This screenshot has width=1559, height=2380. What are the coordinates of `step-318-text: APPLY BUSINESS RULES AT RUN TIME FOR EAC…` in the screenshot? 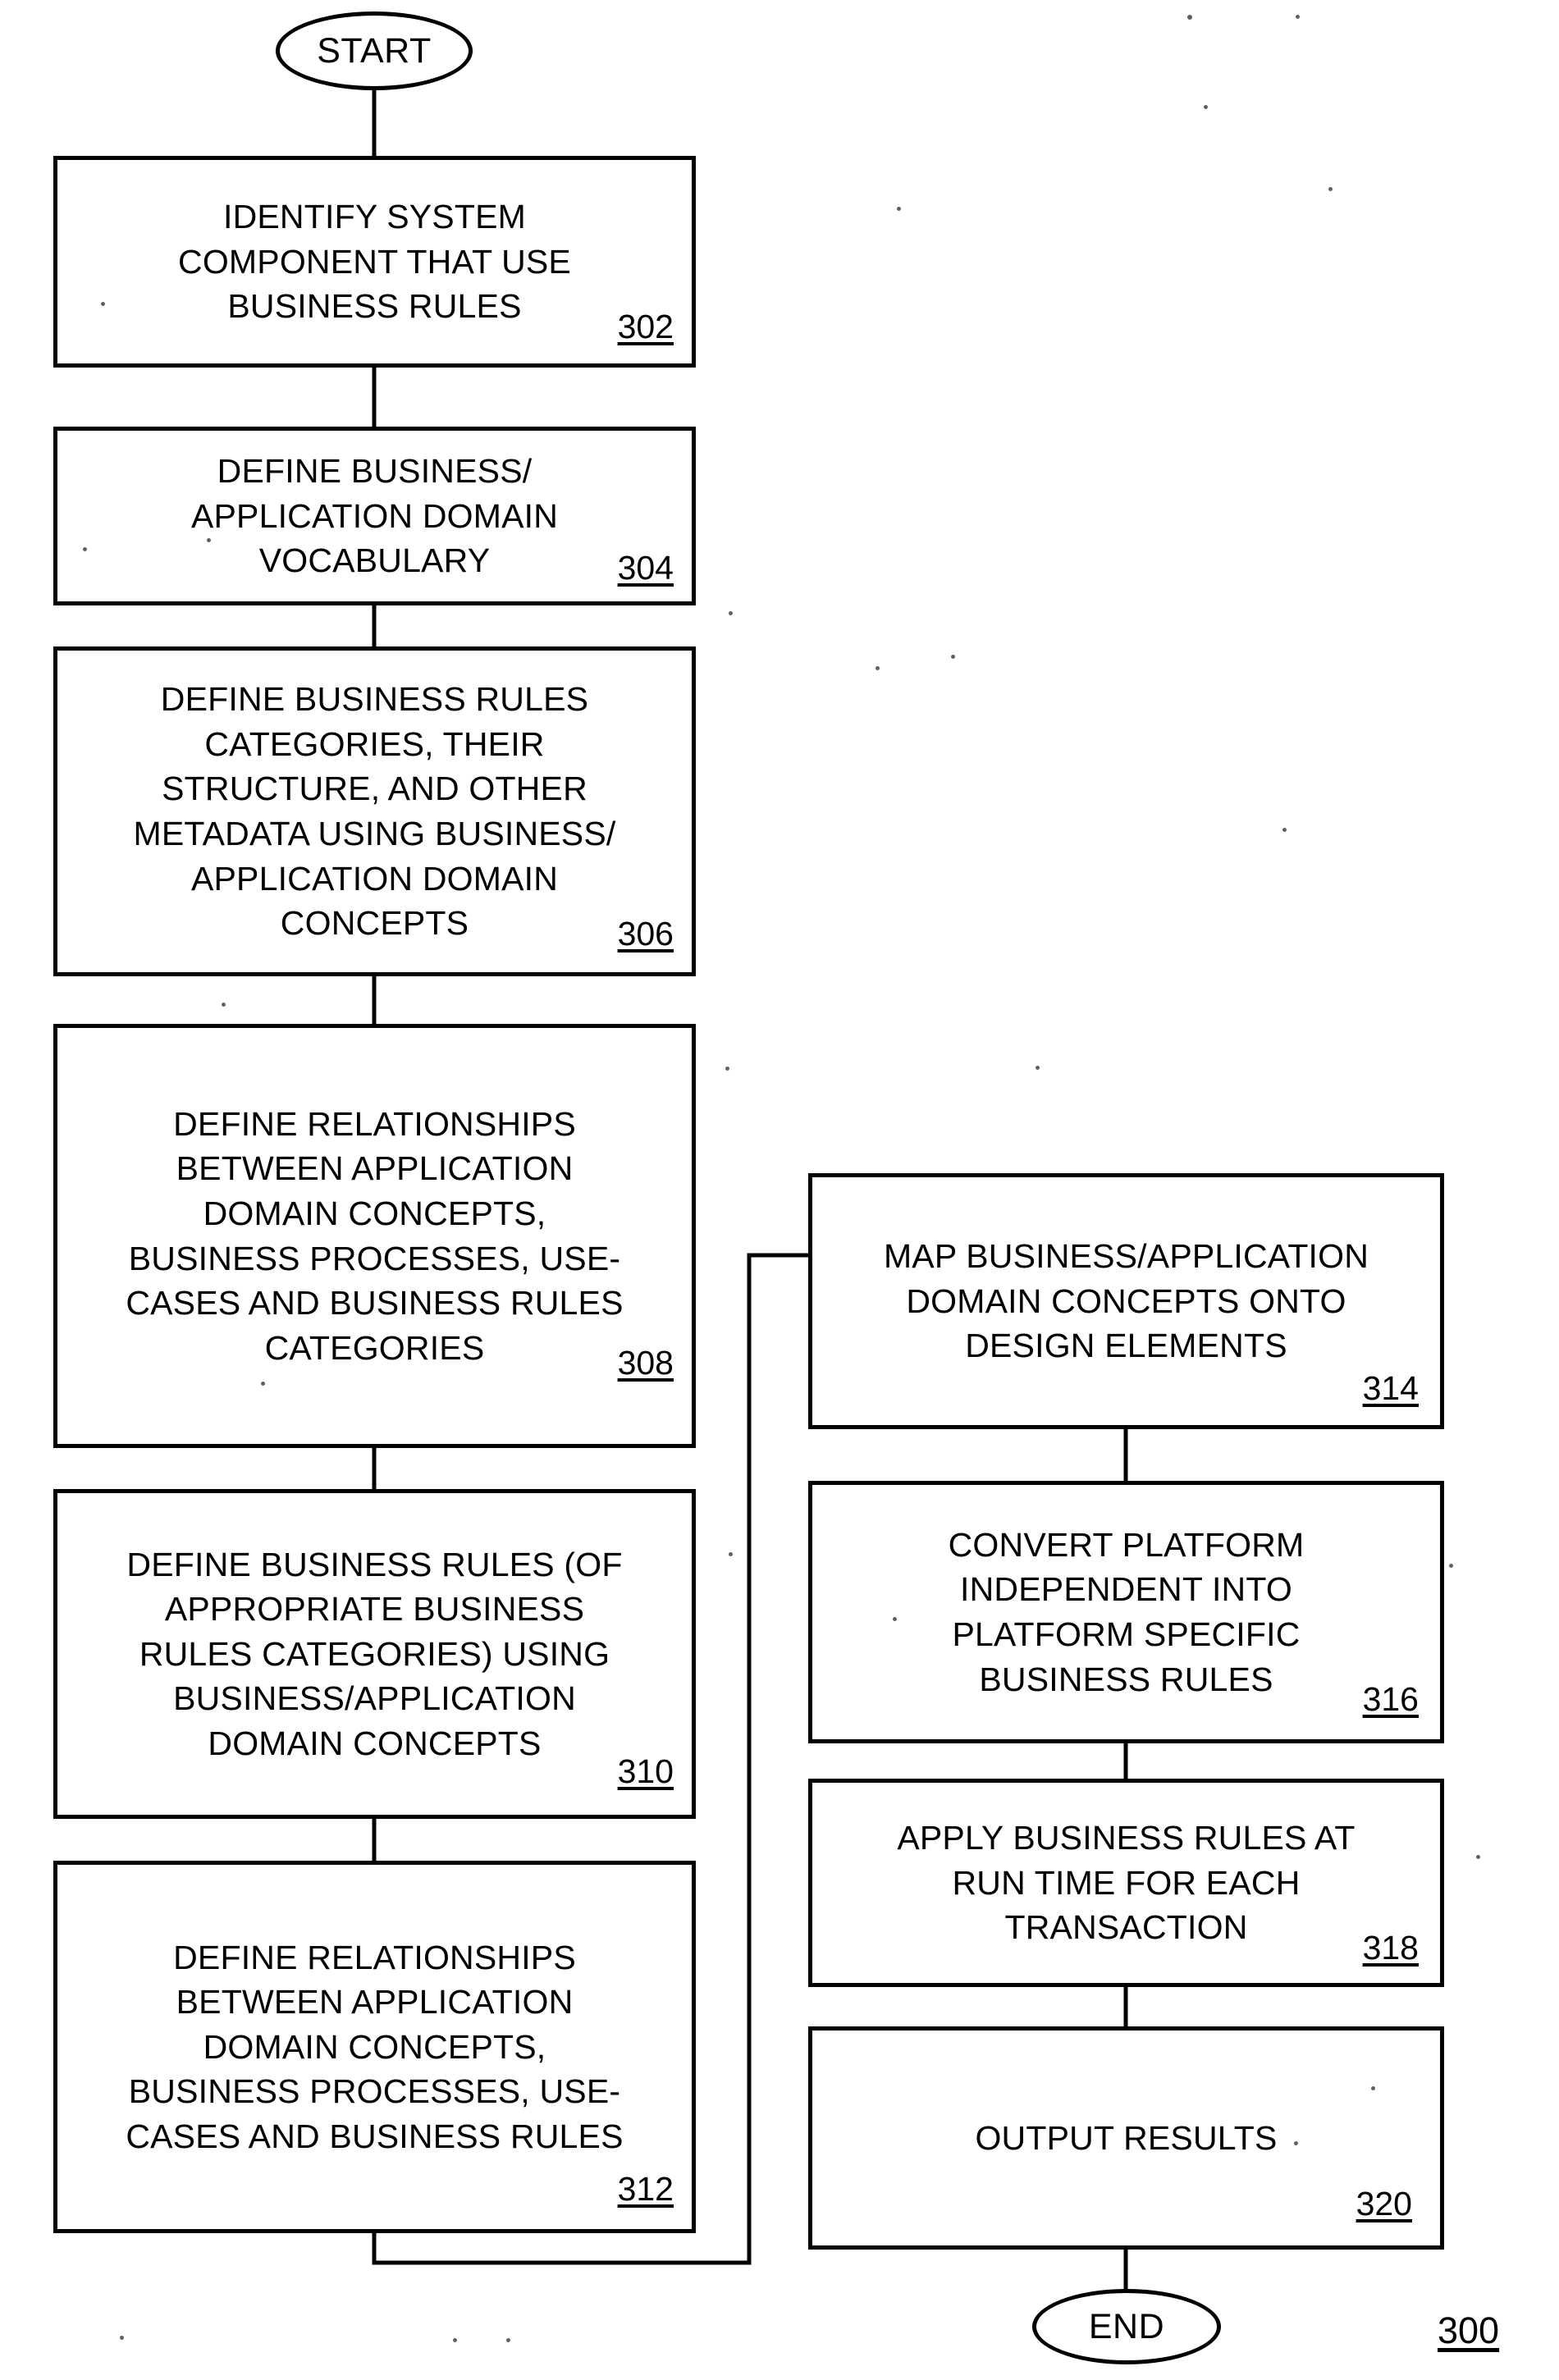 It's located at (1126, 1883).